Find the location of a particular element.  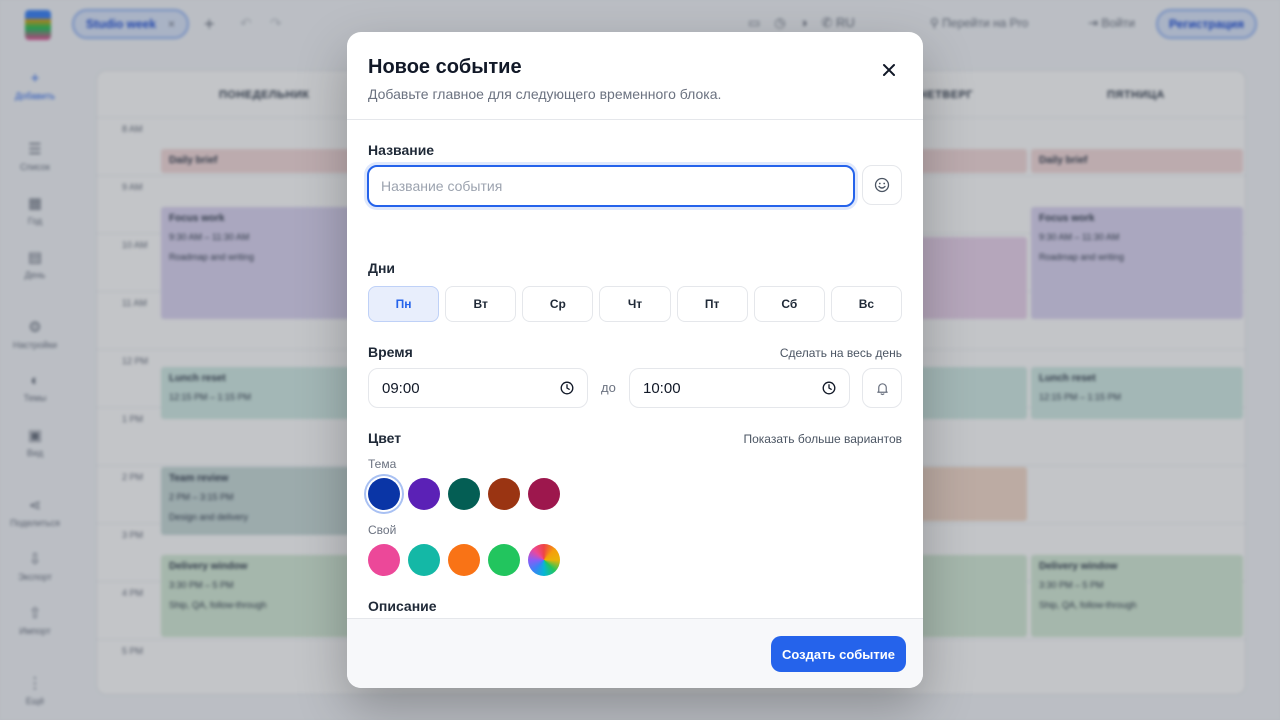

more-colors-link: Показать больше вариантов is located at coordinates (822, 439).